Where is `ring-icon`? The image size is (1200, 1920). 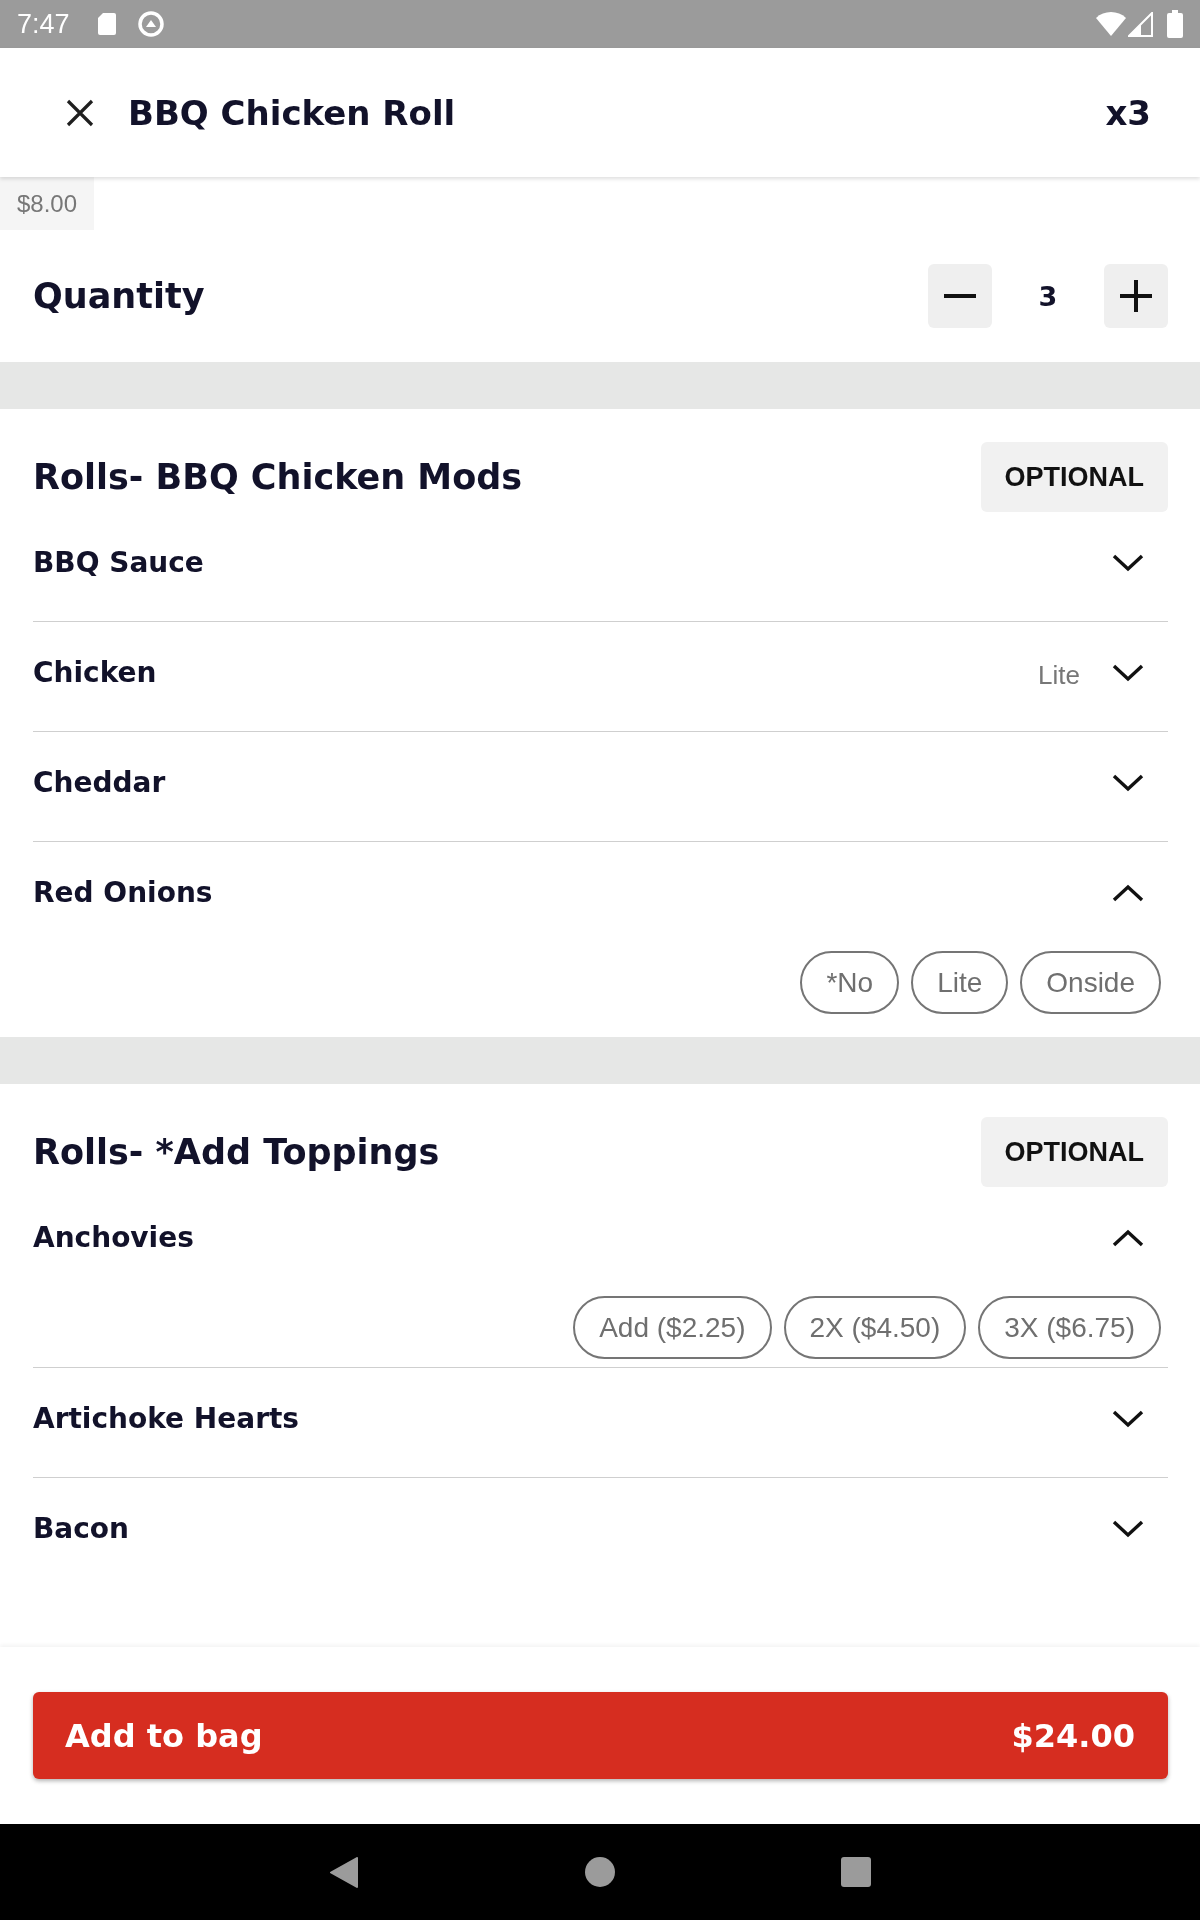
ring-icon is located at coordinates (150, 24).